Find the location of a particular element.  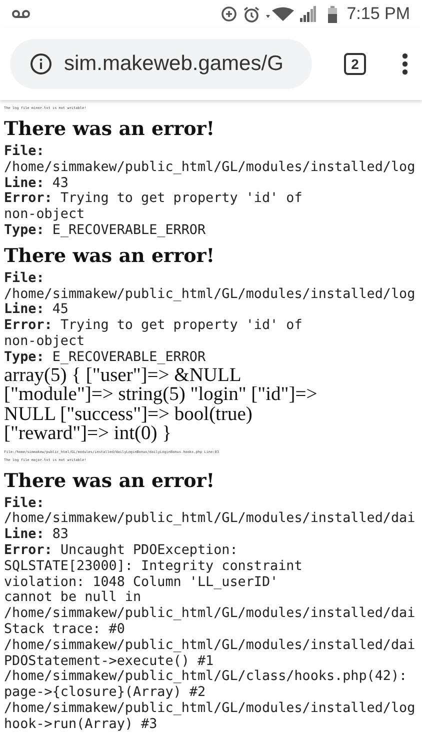

variable-dump: array(5) { ["user"]=> &NULL ["module"]=> string(5) "login" ["id"]=> NULL ["success"]=> bool(true) ["reward"]=> int(0) } is located at coordinates (161, 405).